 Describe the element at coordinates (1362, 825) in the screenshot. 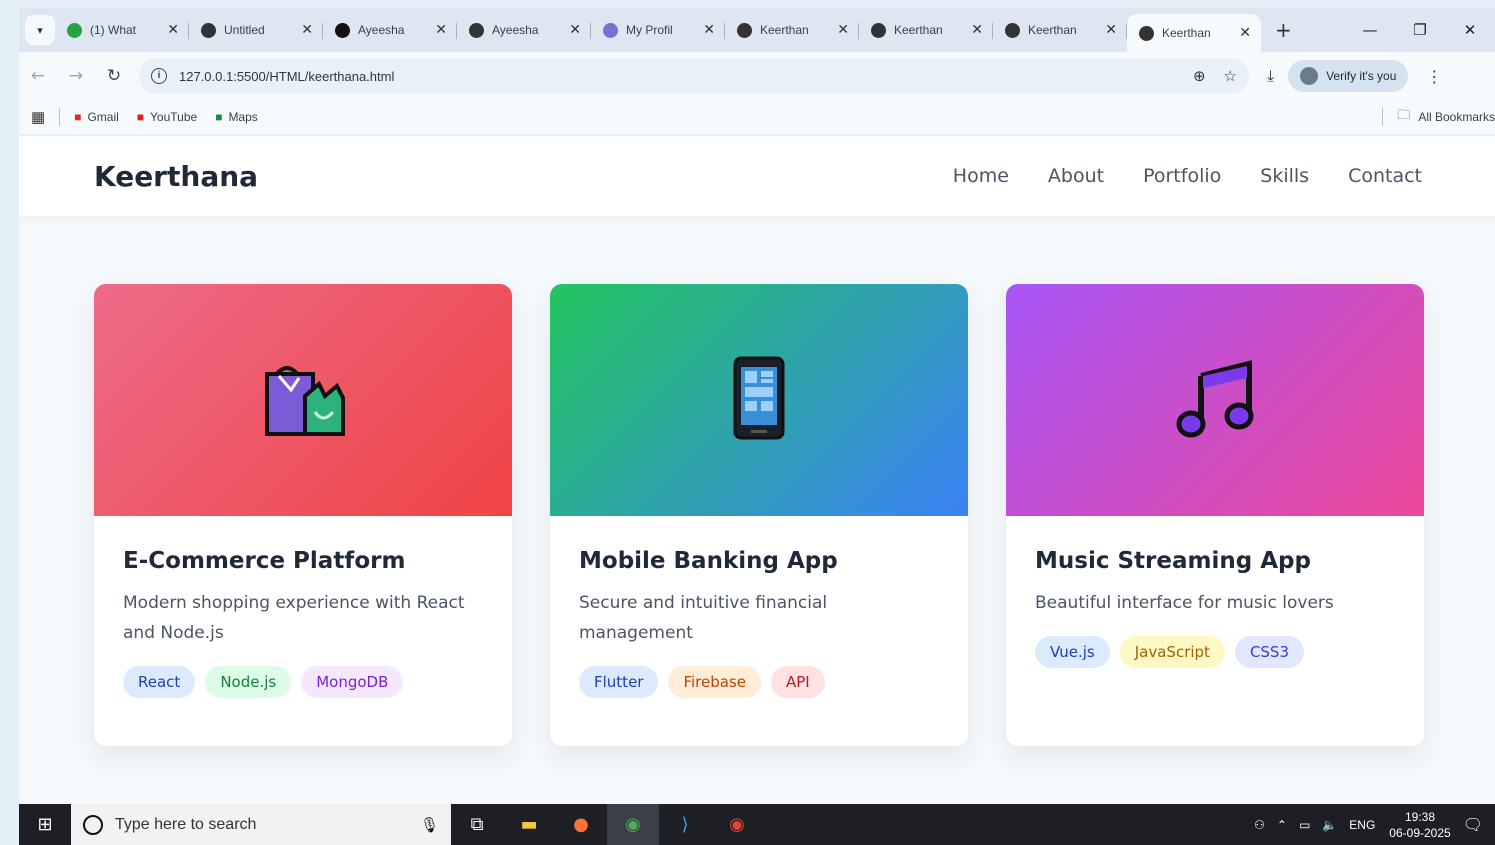

I see `language-indicator: ENG` at that location.